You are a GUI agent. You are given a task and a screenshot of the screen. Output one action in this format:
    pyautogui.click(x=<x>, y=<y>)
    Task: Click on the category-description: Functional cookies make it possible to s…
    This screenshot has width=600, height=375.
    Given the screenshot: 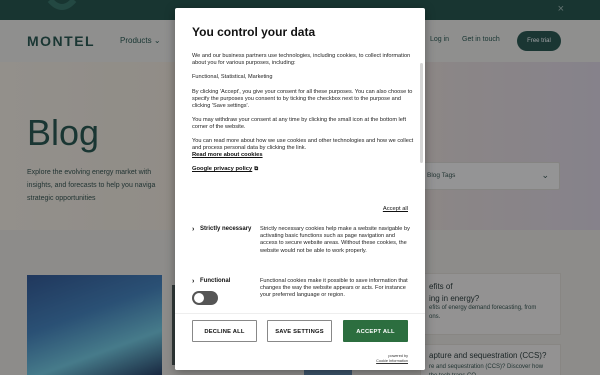 What is the action you would take?
    pyautogui.click(x=334, y=288)
    